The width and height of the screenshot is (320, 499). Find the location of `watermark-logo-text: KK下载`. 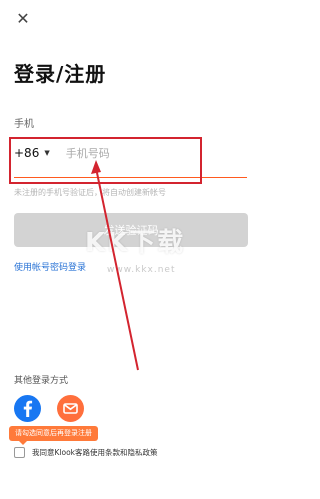

watermark-logo-text: KK下载 is located at coordinates (135, 243).